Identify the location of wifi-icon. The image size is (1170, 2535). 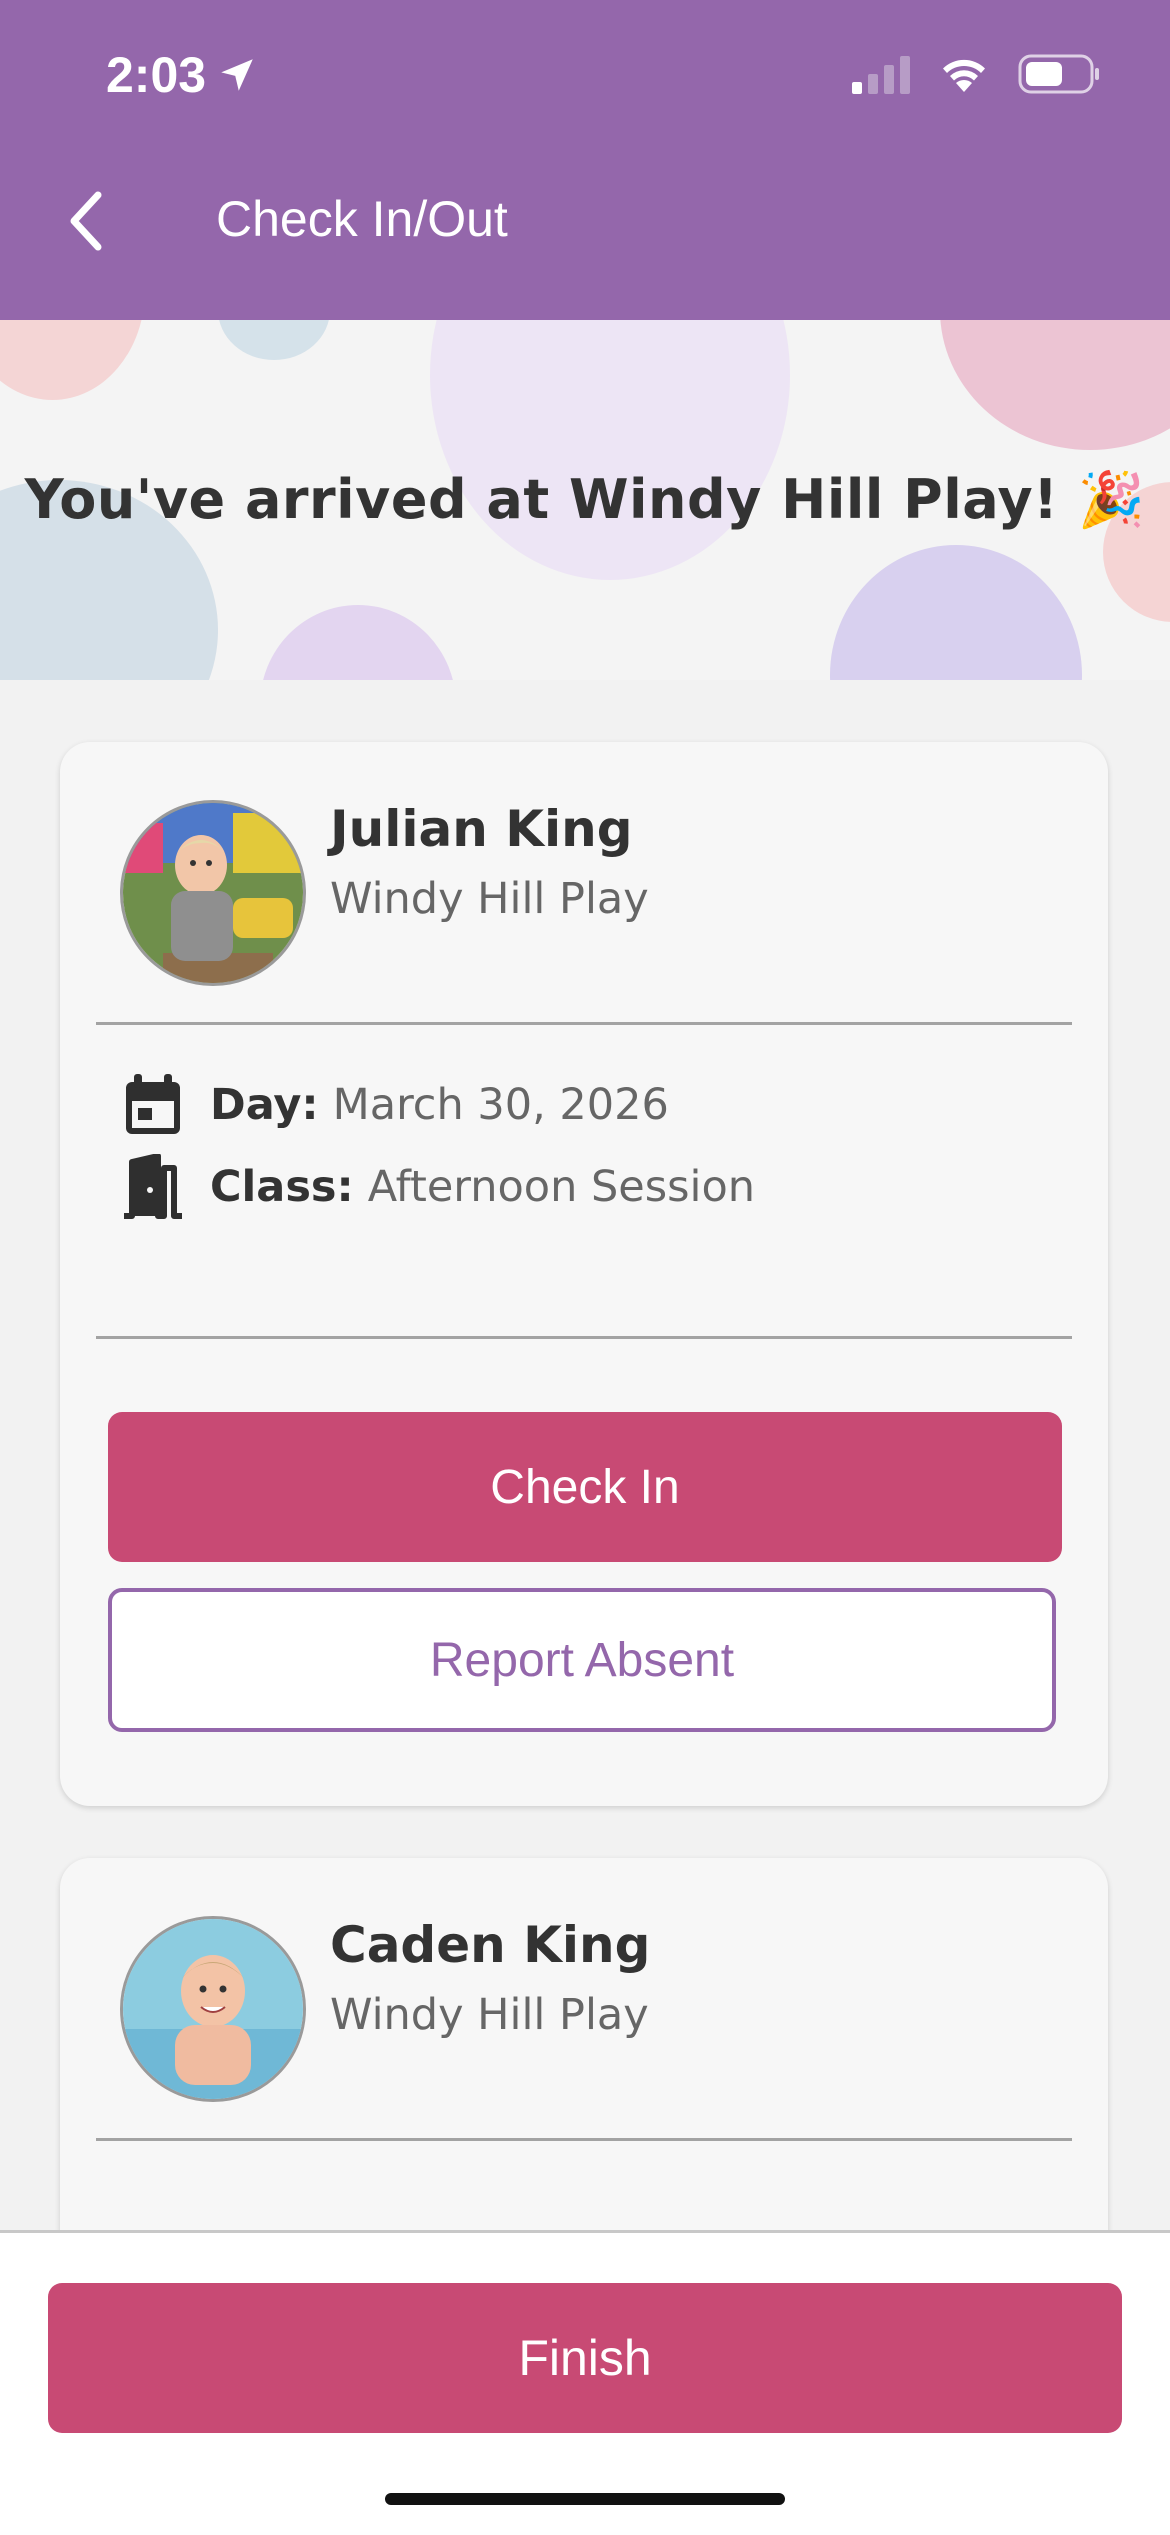
(964, 75).